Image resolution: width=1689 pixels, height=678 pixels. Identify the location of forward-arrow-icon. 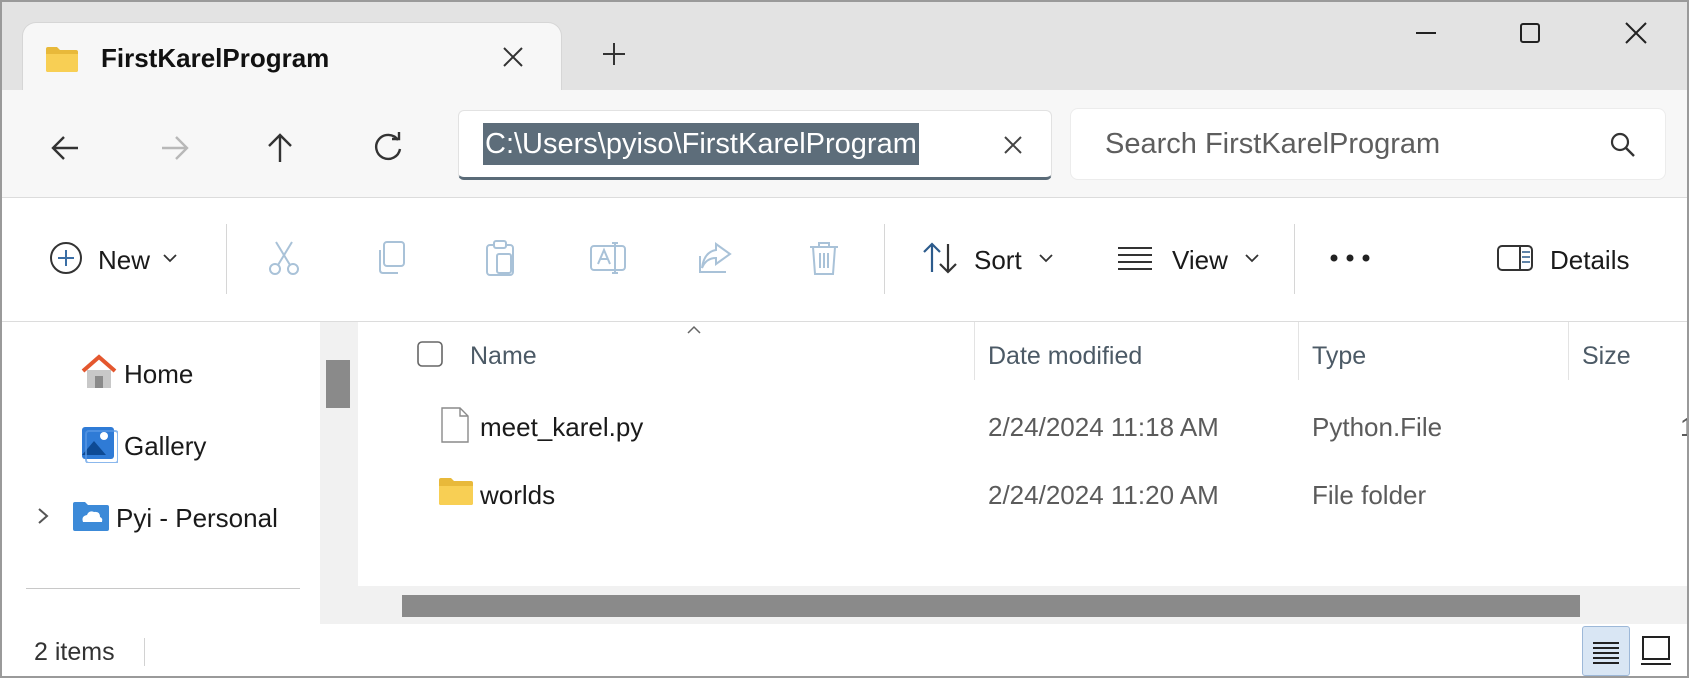
(174, 148).